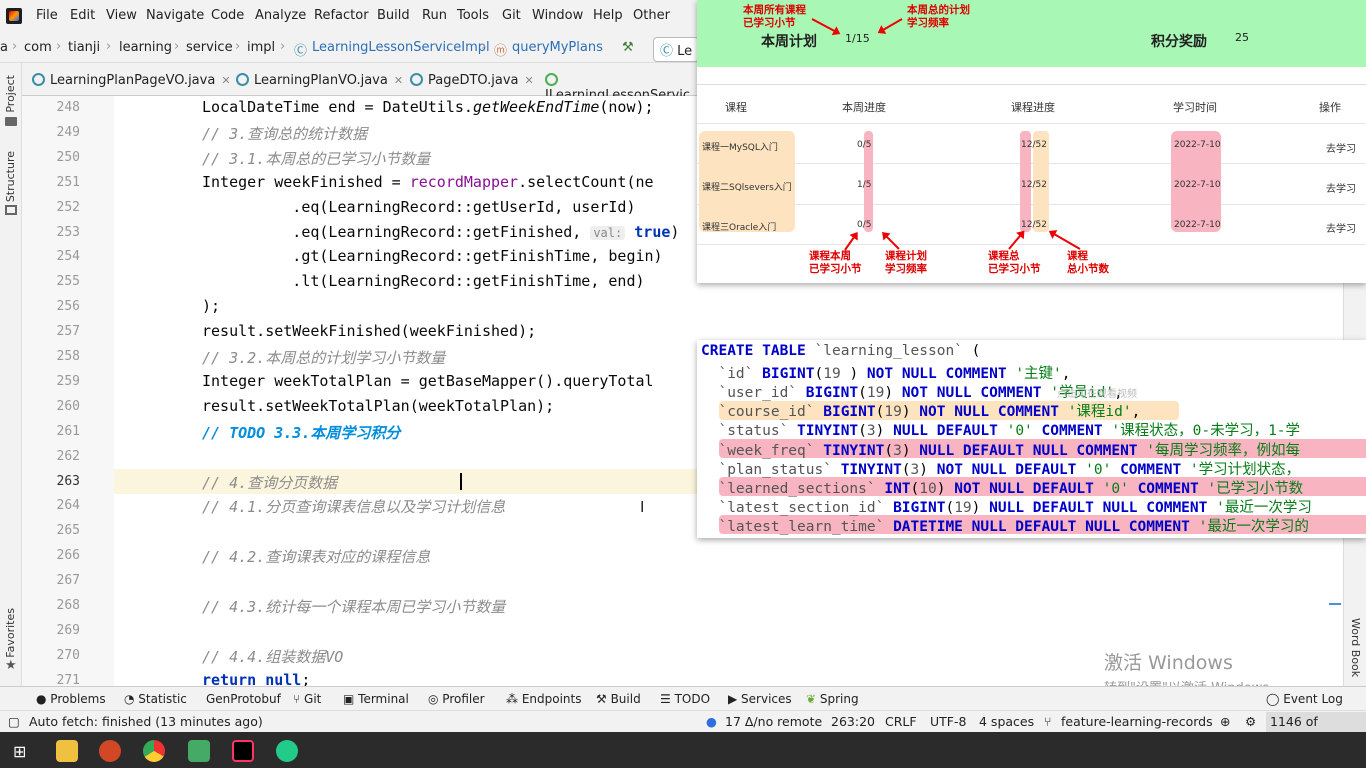 This screenshot has height=768, width=1366. I want to click on line-separator: CRLF, so click(901, 721).